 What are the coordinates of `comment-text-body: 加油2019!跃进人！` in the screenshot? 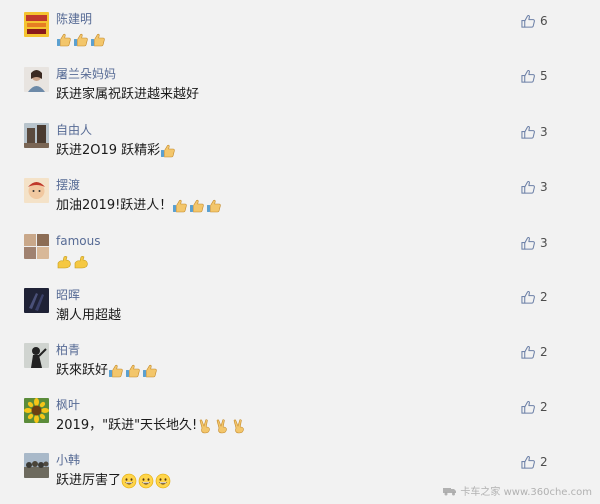 It's located at (114, 205).